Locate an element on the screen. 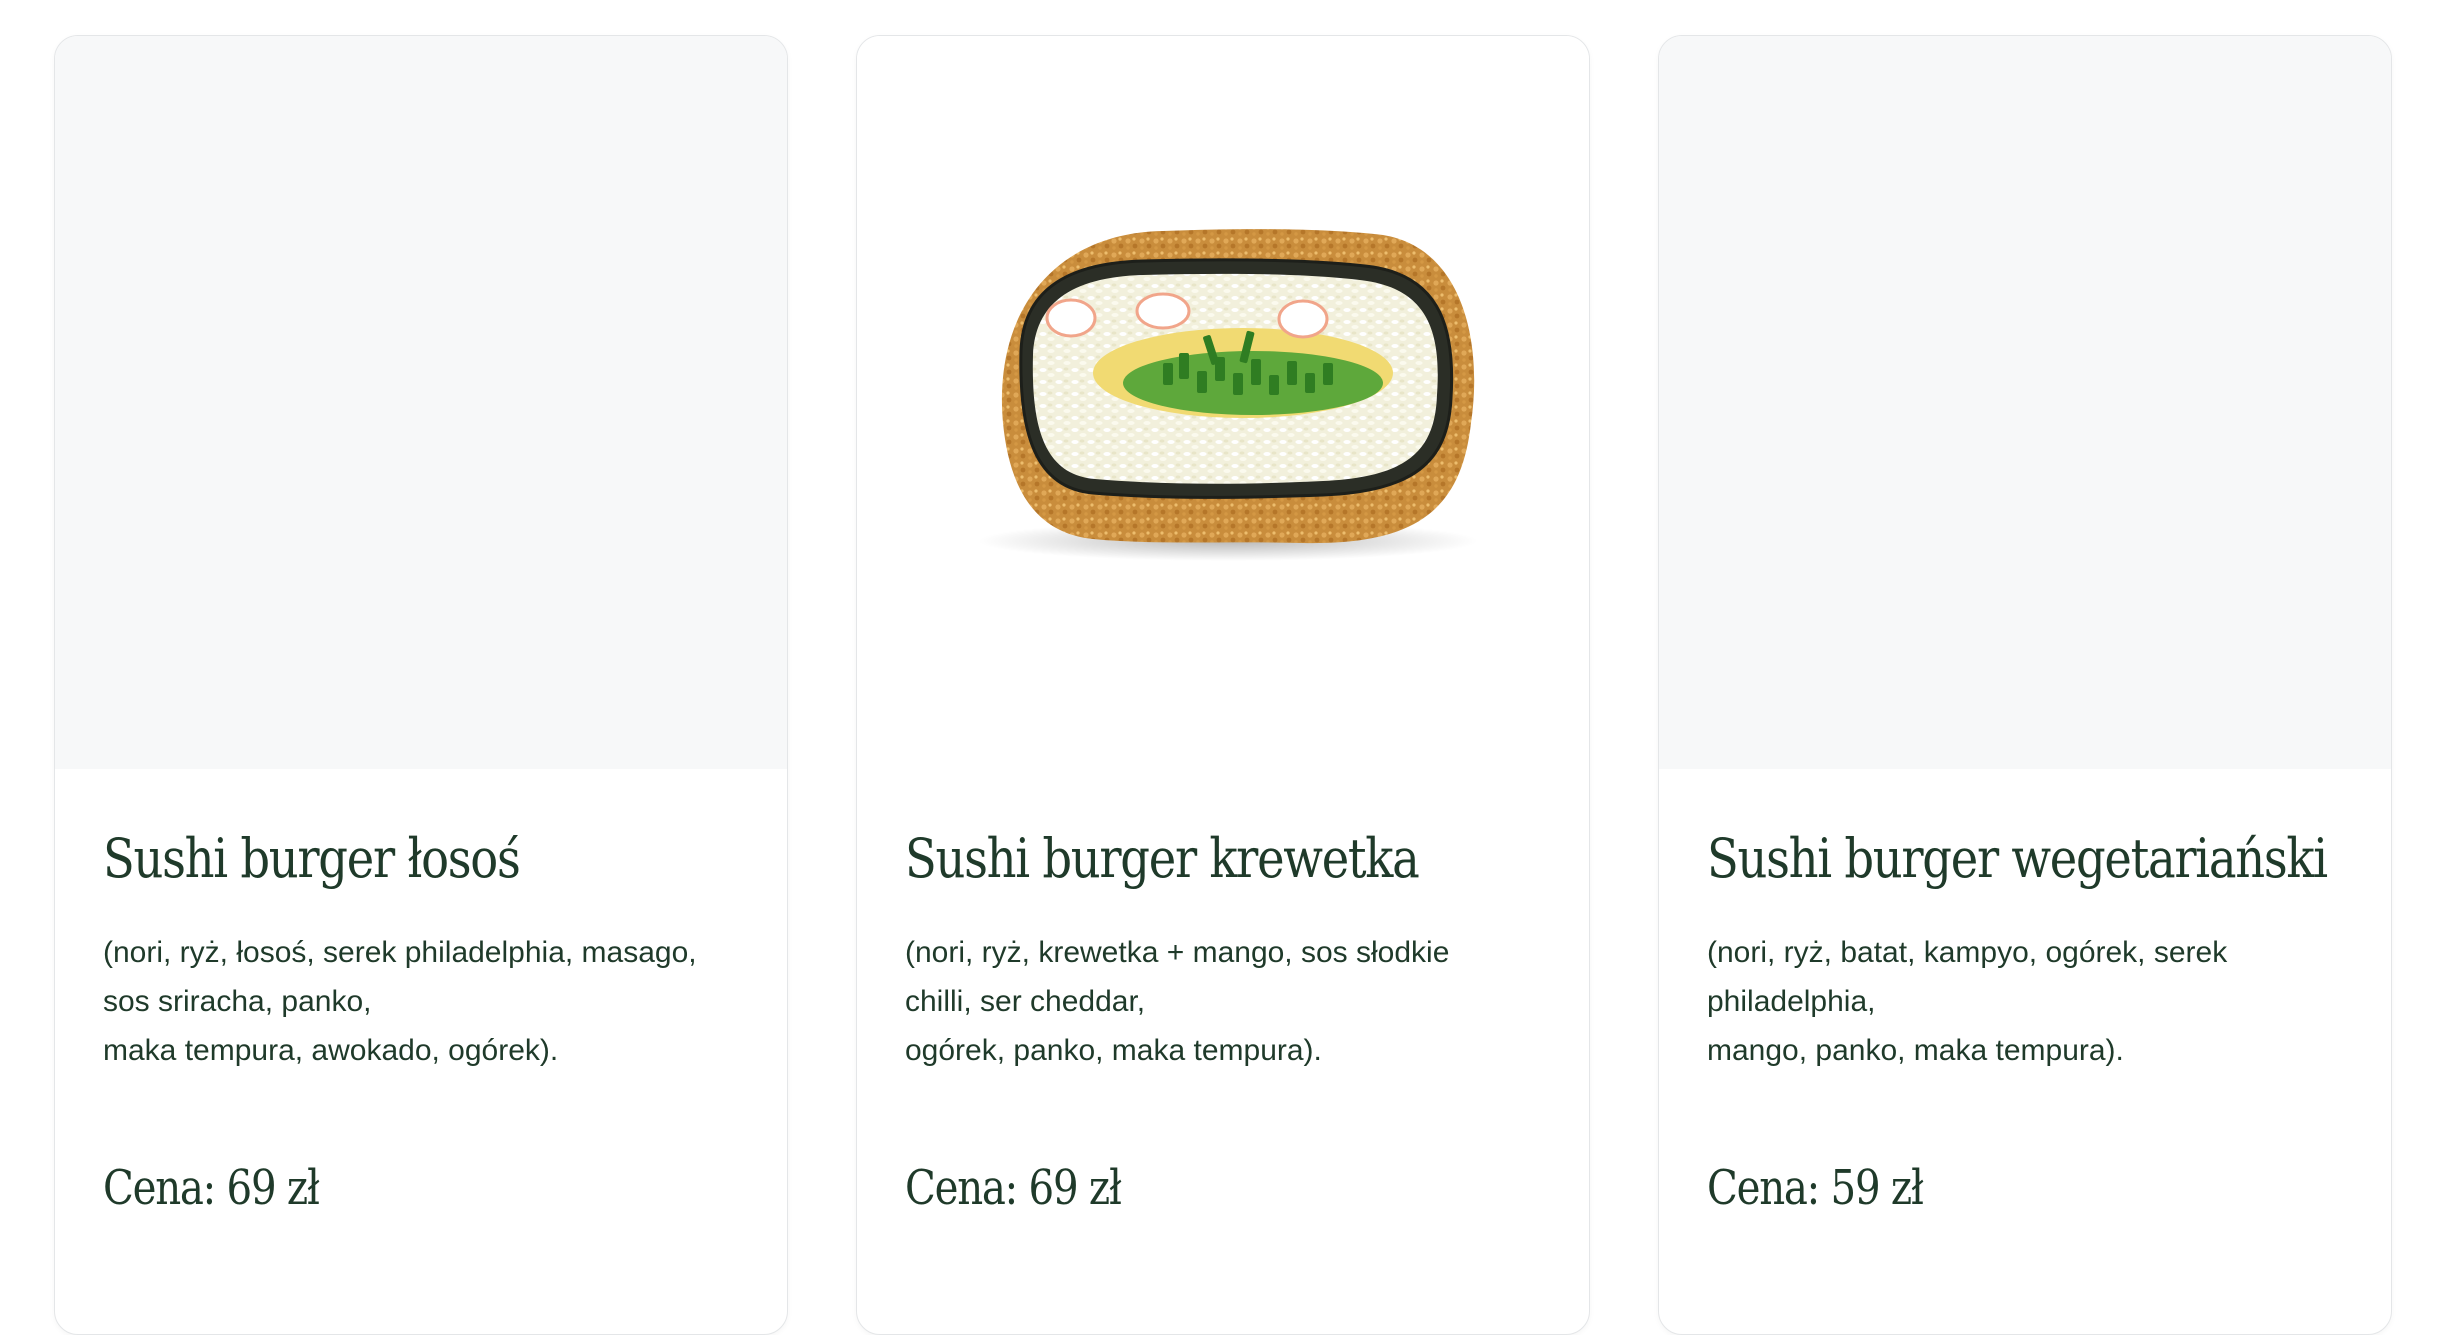 The width and height of the screenshot is (2456, 1335). product-title: Sushi burger wegetariański is located at coordinates (2017, 858).